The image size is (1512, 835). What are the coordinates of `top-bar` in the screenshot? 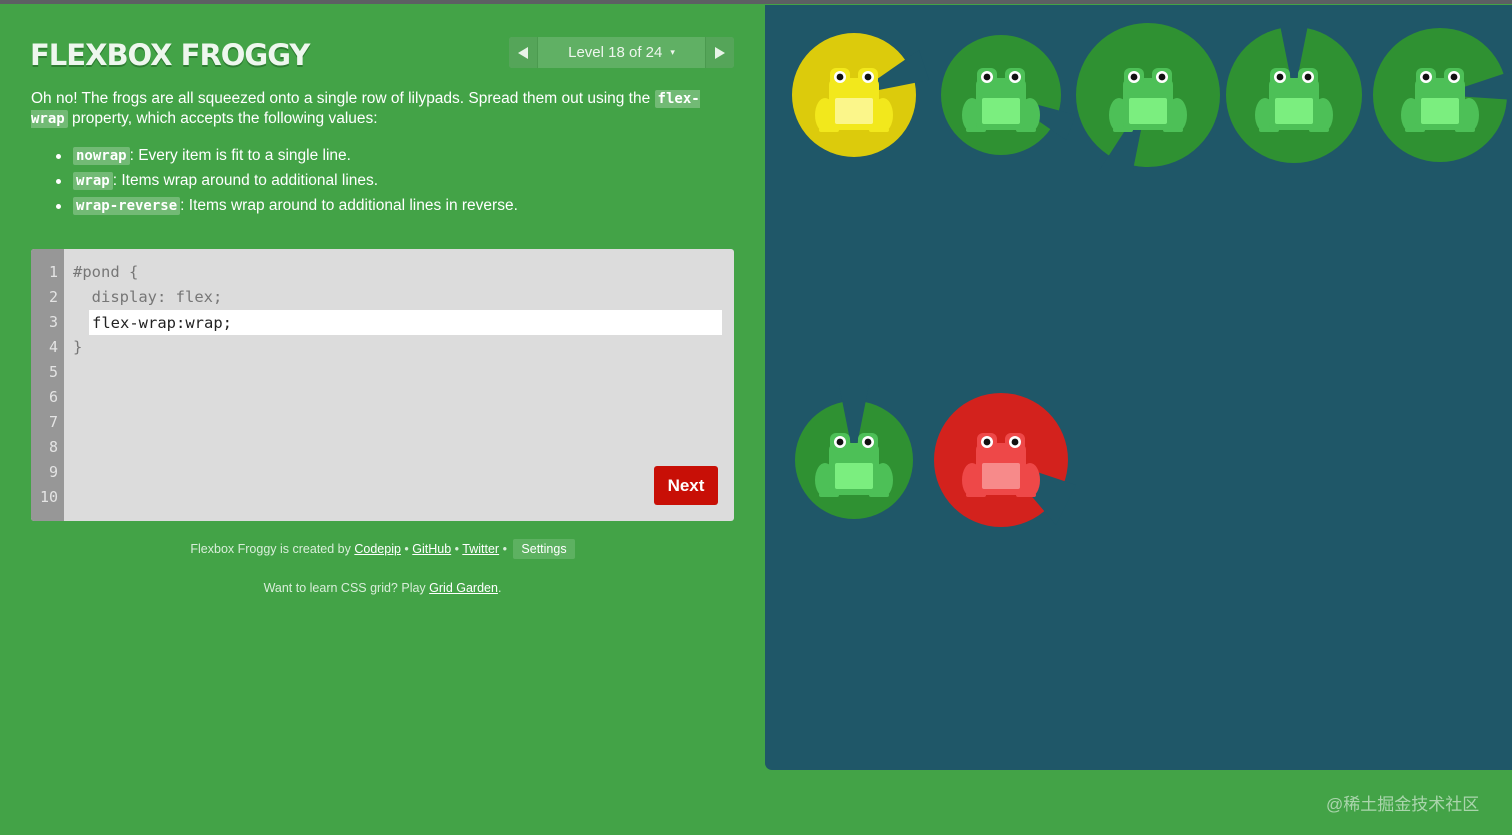 It's located at (756, 2).